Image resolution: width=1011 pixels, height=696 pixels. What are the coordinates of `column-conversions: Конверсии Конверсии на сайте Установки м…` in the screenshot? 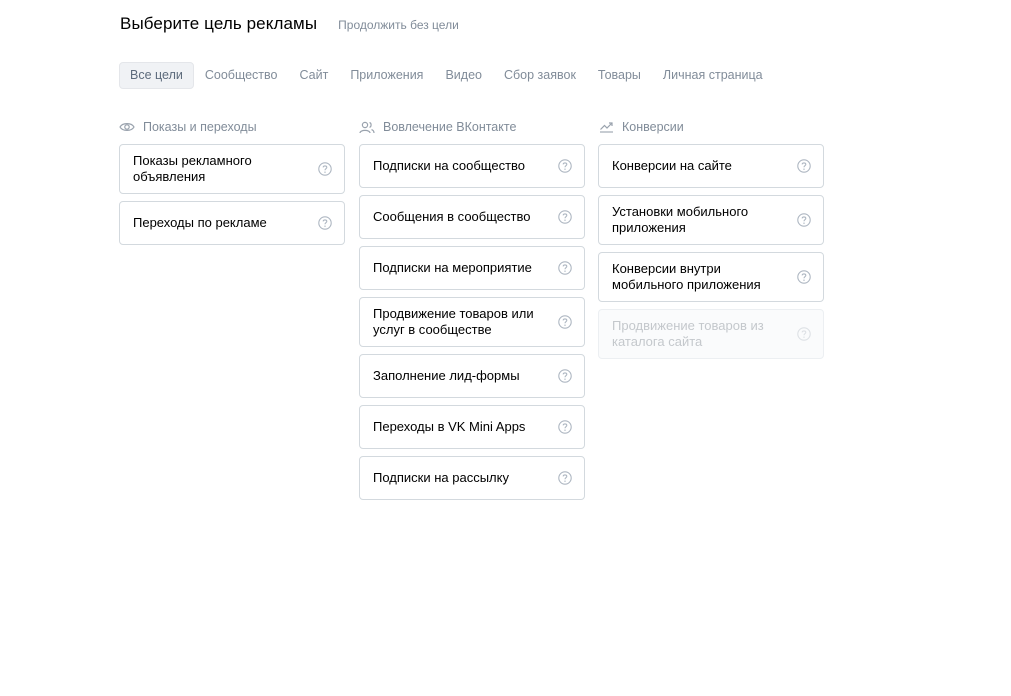 It's located at (711, 242).